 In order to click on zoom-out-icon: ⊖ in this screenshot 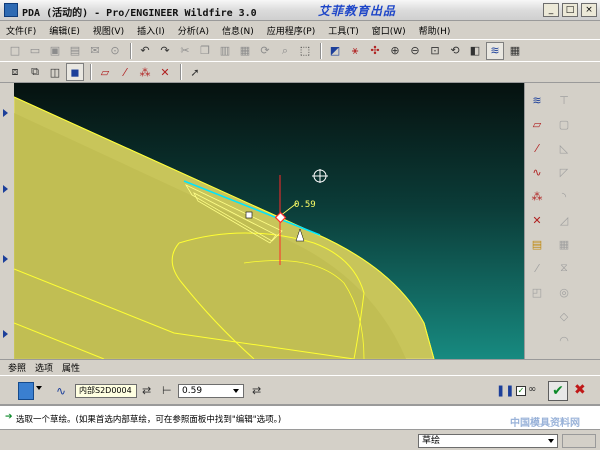, I will do `click(415, 51)`.